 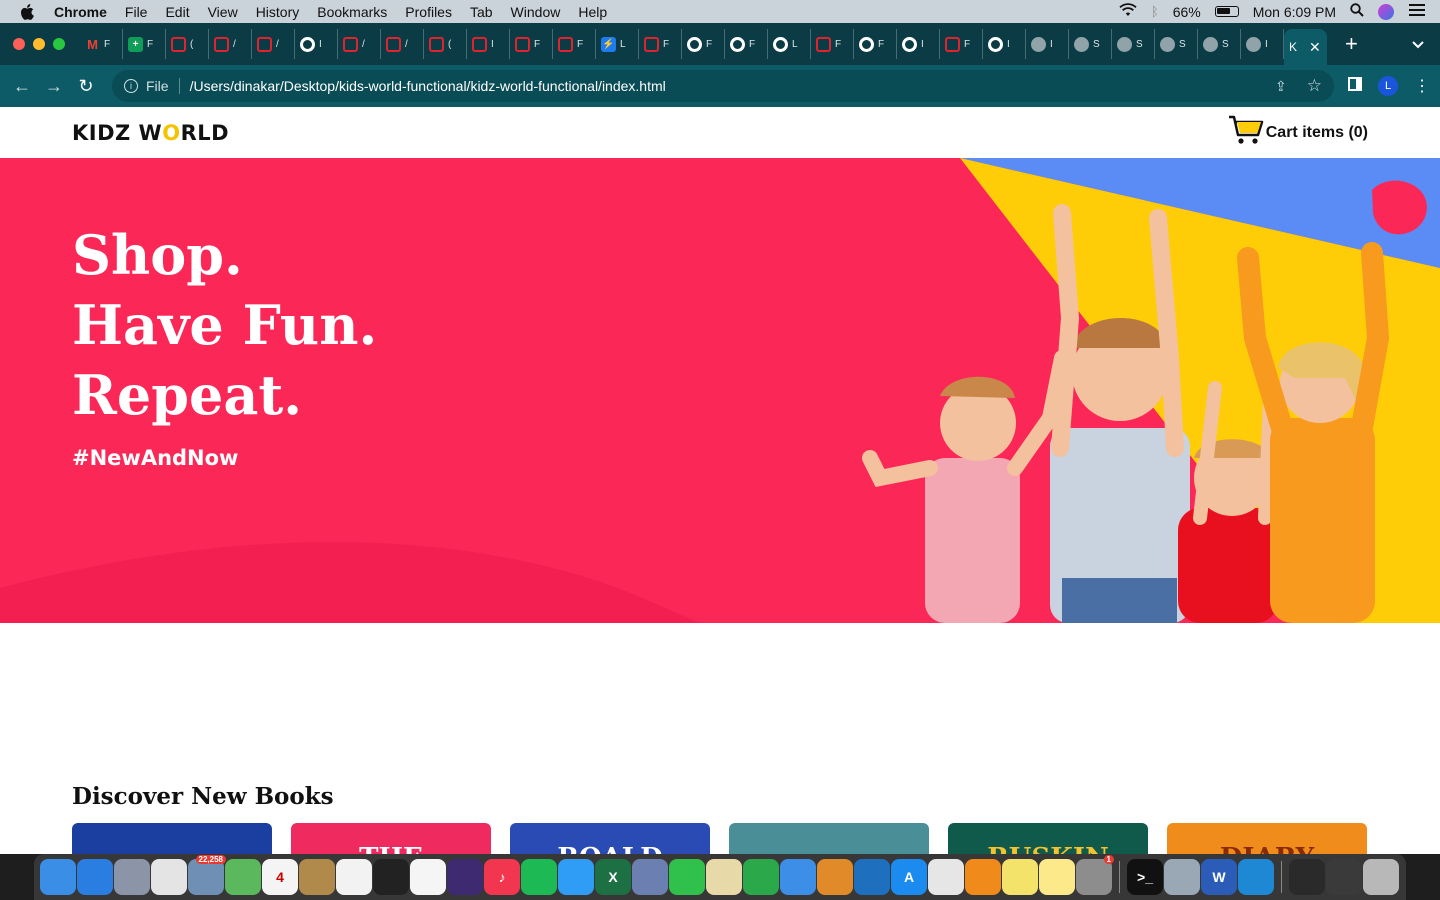 What do you see at coordinates (19, 44) in the screenshot?
I see `close-window-button` at bounding box center [19, 44].